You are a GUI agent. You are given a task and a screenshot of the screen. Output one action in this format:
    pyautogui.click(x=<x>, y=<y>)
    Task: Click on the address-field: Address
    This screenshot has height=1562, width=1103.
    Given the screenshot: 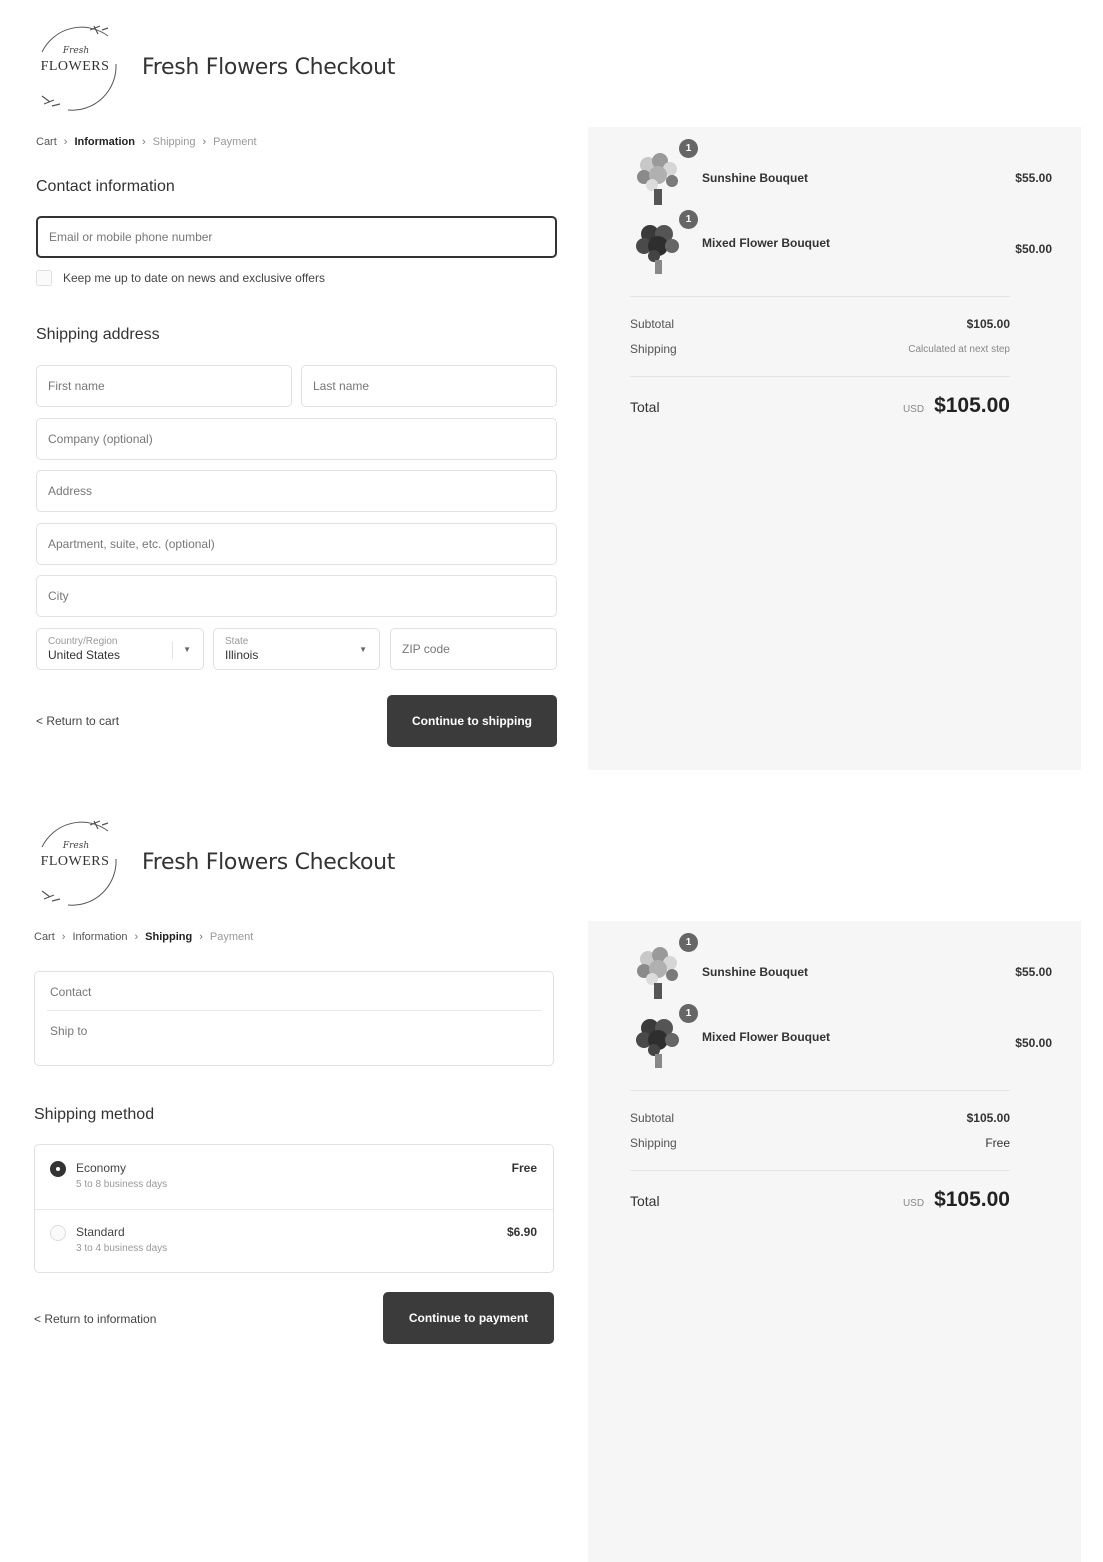 What is the action you would take?
    pyautogui.click(x=296, y=491)
    